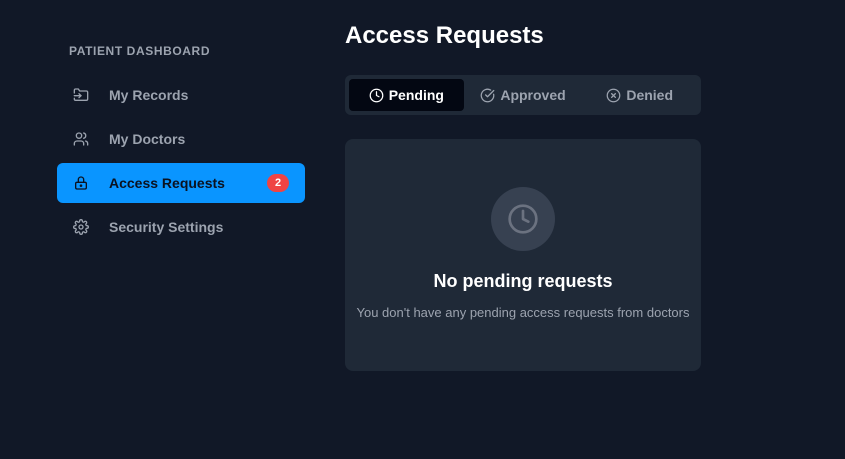 This screenshot has height=459, width=845. I want to click on sidebar-item-my-doctors: My Doctors, so click(181, 139).